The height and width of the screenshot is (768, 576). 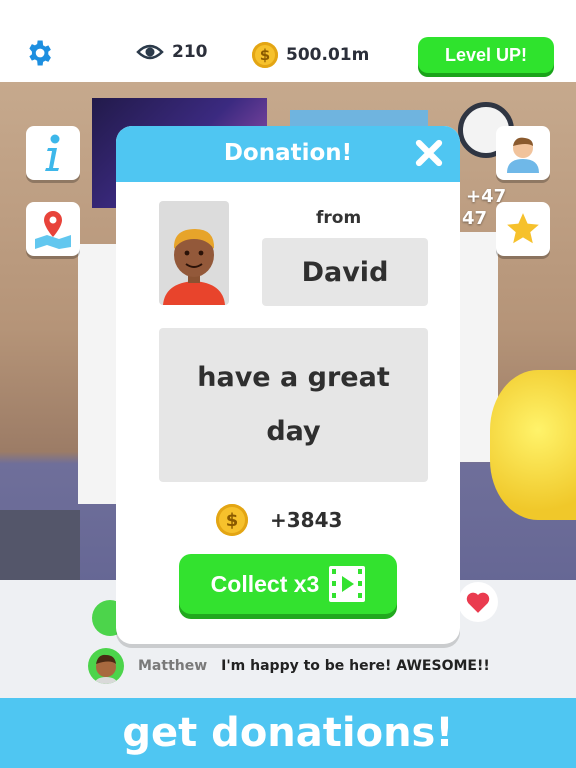 I want to click on reward-amount: +3843, so click(x=306, y=520).